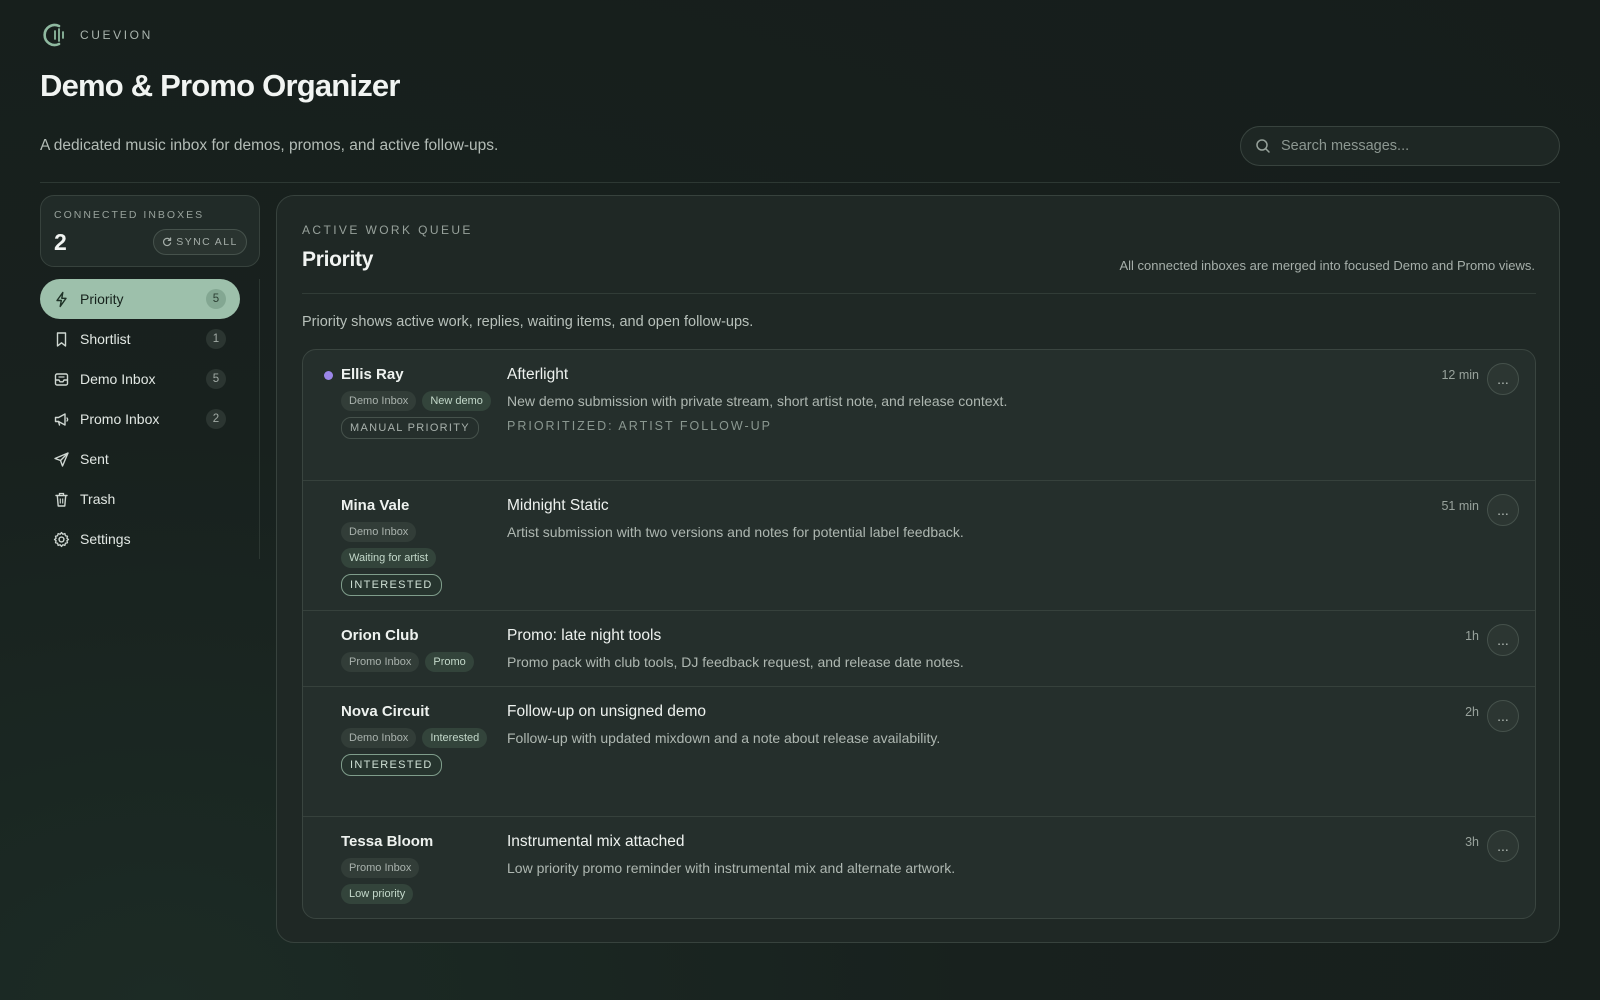  I want to click on sidebar-item-shortlist: Shortlist 1, so click(140, 339).